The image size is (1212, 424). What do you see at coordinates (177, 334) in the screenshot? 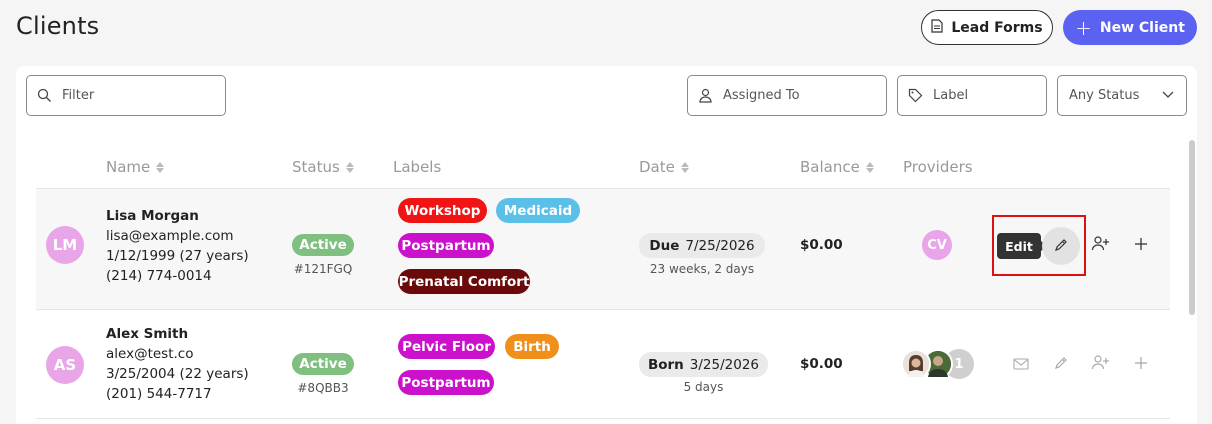
I see `client-name: Alex Smith` at bounding box center [177, 334].